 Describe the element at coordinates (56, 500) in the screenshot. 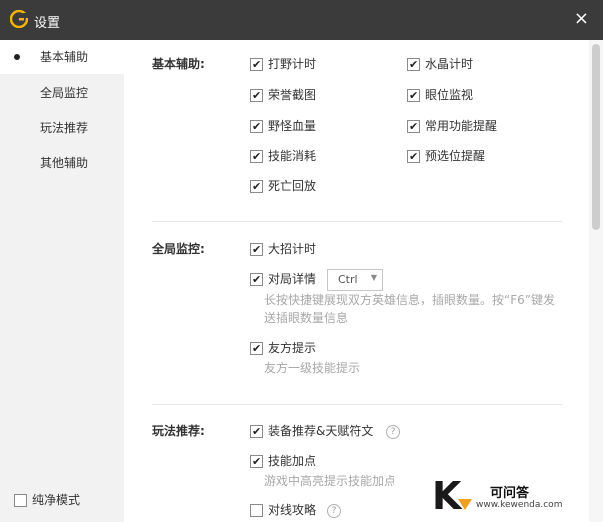

I see `pure-mode-label: 纯净模式` at that location.